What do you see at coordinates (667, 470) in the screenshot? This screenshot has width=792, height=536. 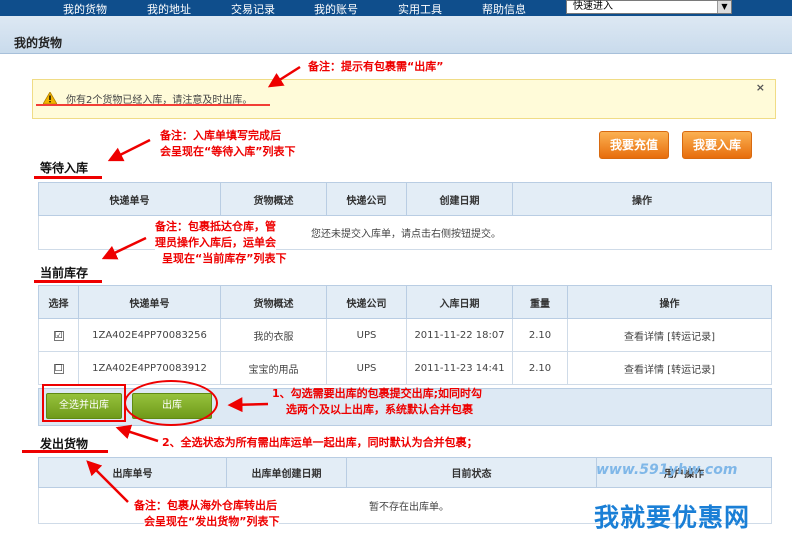 I see `watermark-url: www.591yhw.com` at bounding box center [667, 470].